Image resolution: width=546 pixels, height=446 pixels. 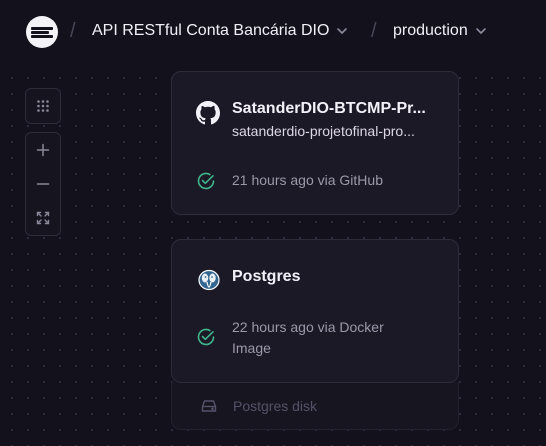 I want to click on deploy-status: 21 hours ago via GitHub, so click(x=307, y=180).